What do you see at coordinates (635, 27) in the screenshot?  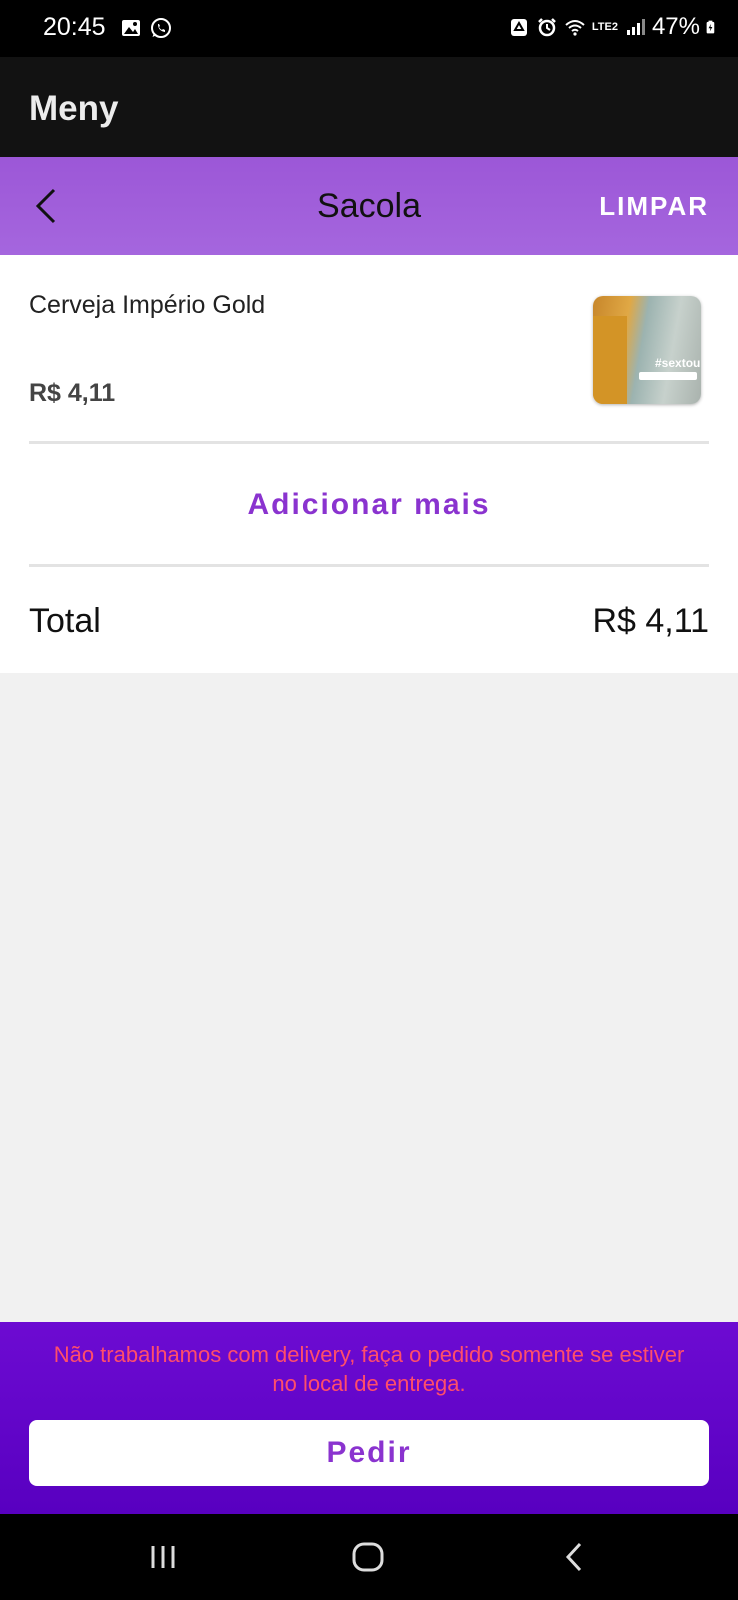 I see `signal-icon` at bounding box center [635, 27].